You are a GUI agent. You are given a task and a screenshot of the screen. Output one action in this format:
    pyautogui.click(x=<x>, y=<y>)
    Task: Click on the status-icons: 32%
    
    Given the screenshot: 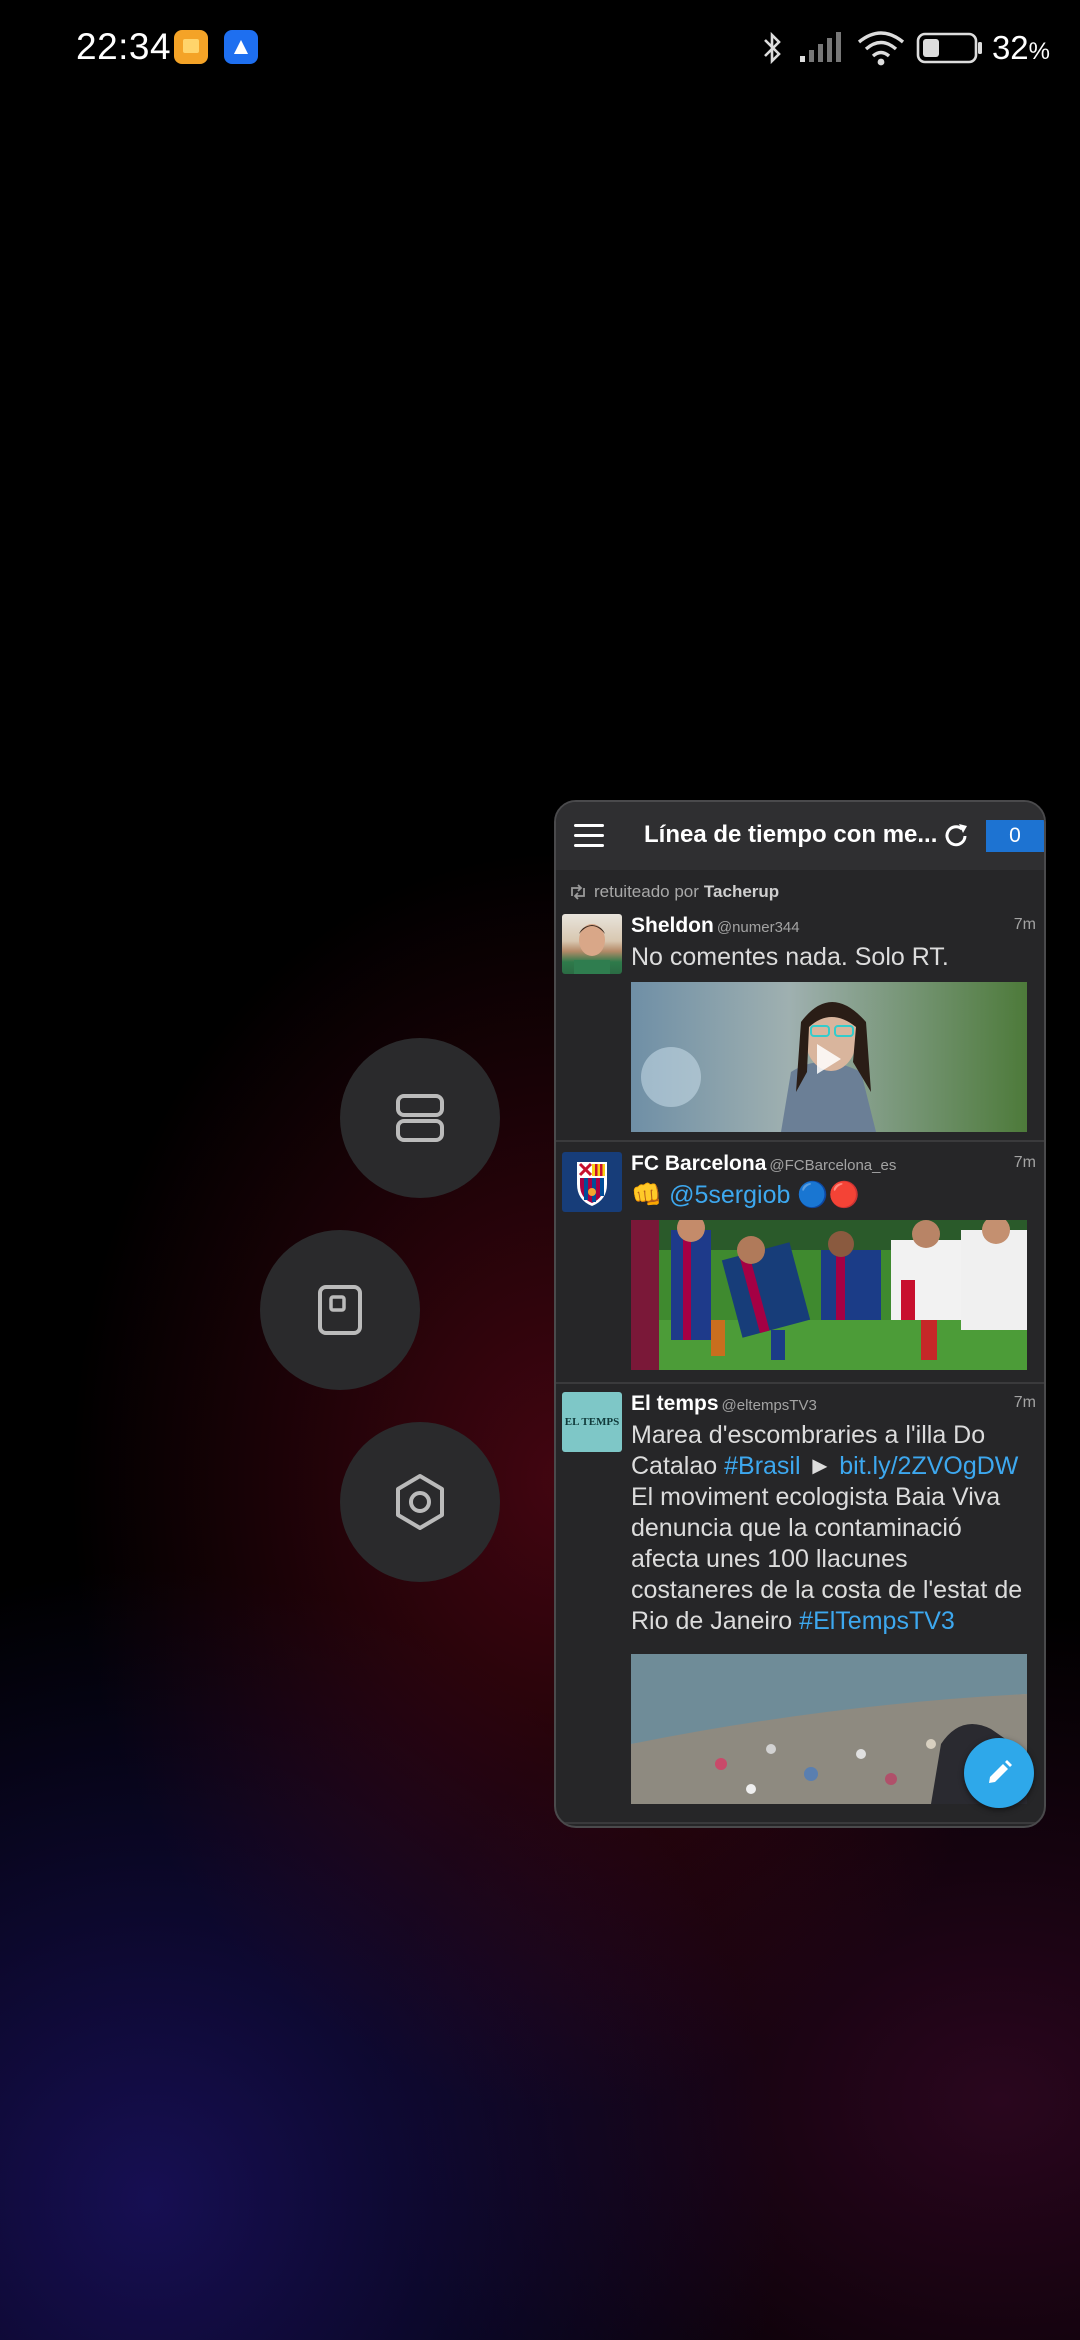 What is the action you would take?
    pyautogui.click(x=905, y=48)
    